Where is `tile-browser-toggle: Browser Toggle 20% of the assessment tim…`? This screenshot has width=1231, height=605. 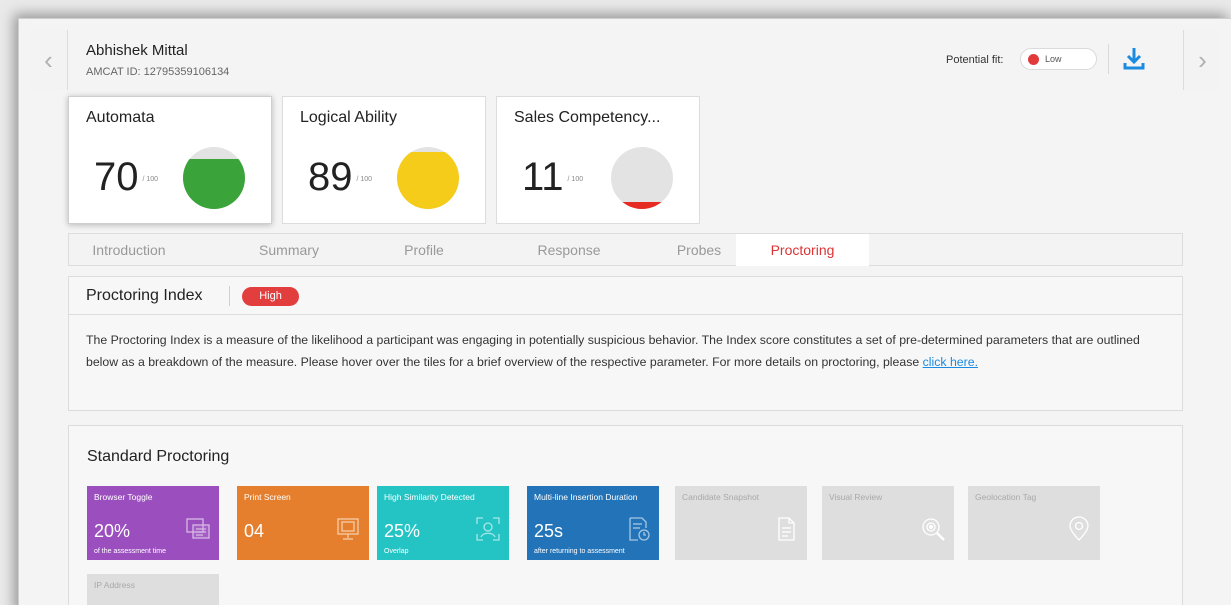
tile-browser-toggle: Browser Toggle 20% of the assessment tim… is located at coordinates (153, 523).